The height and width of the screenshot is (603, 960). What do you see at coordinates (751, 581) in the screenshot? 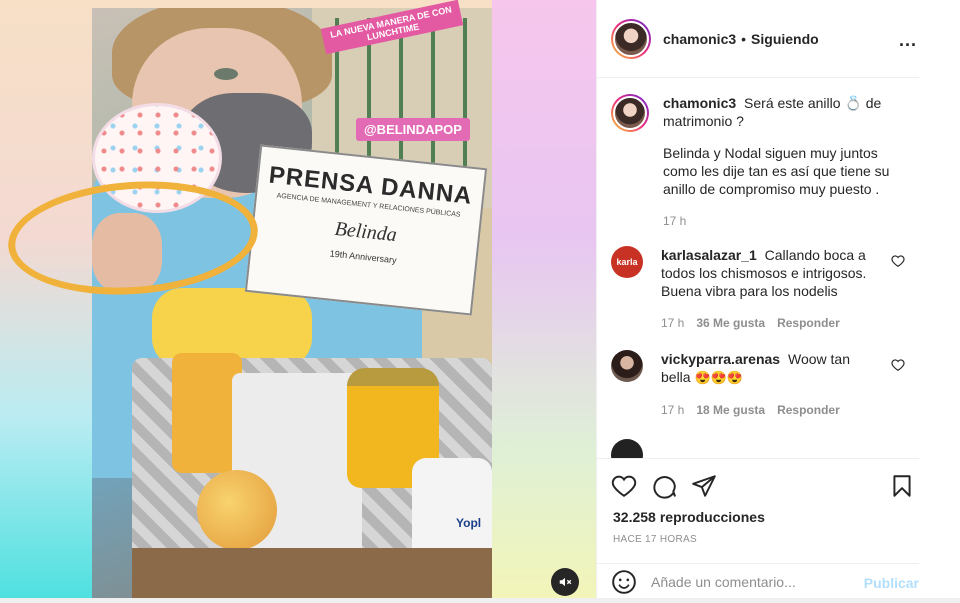
I see `comment-input` at bounding box center [751, 581].